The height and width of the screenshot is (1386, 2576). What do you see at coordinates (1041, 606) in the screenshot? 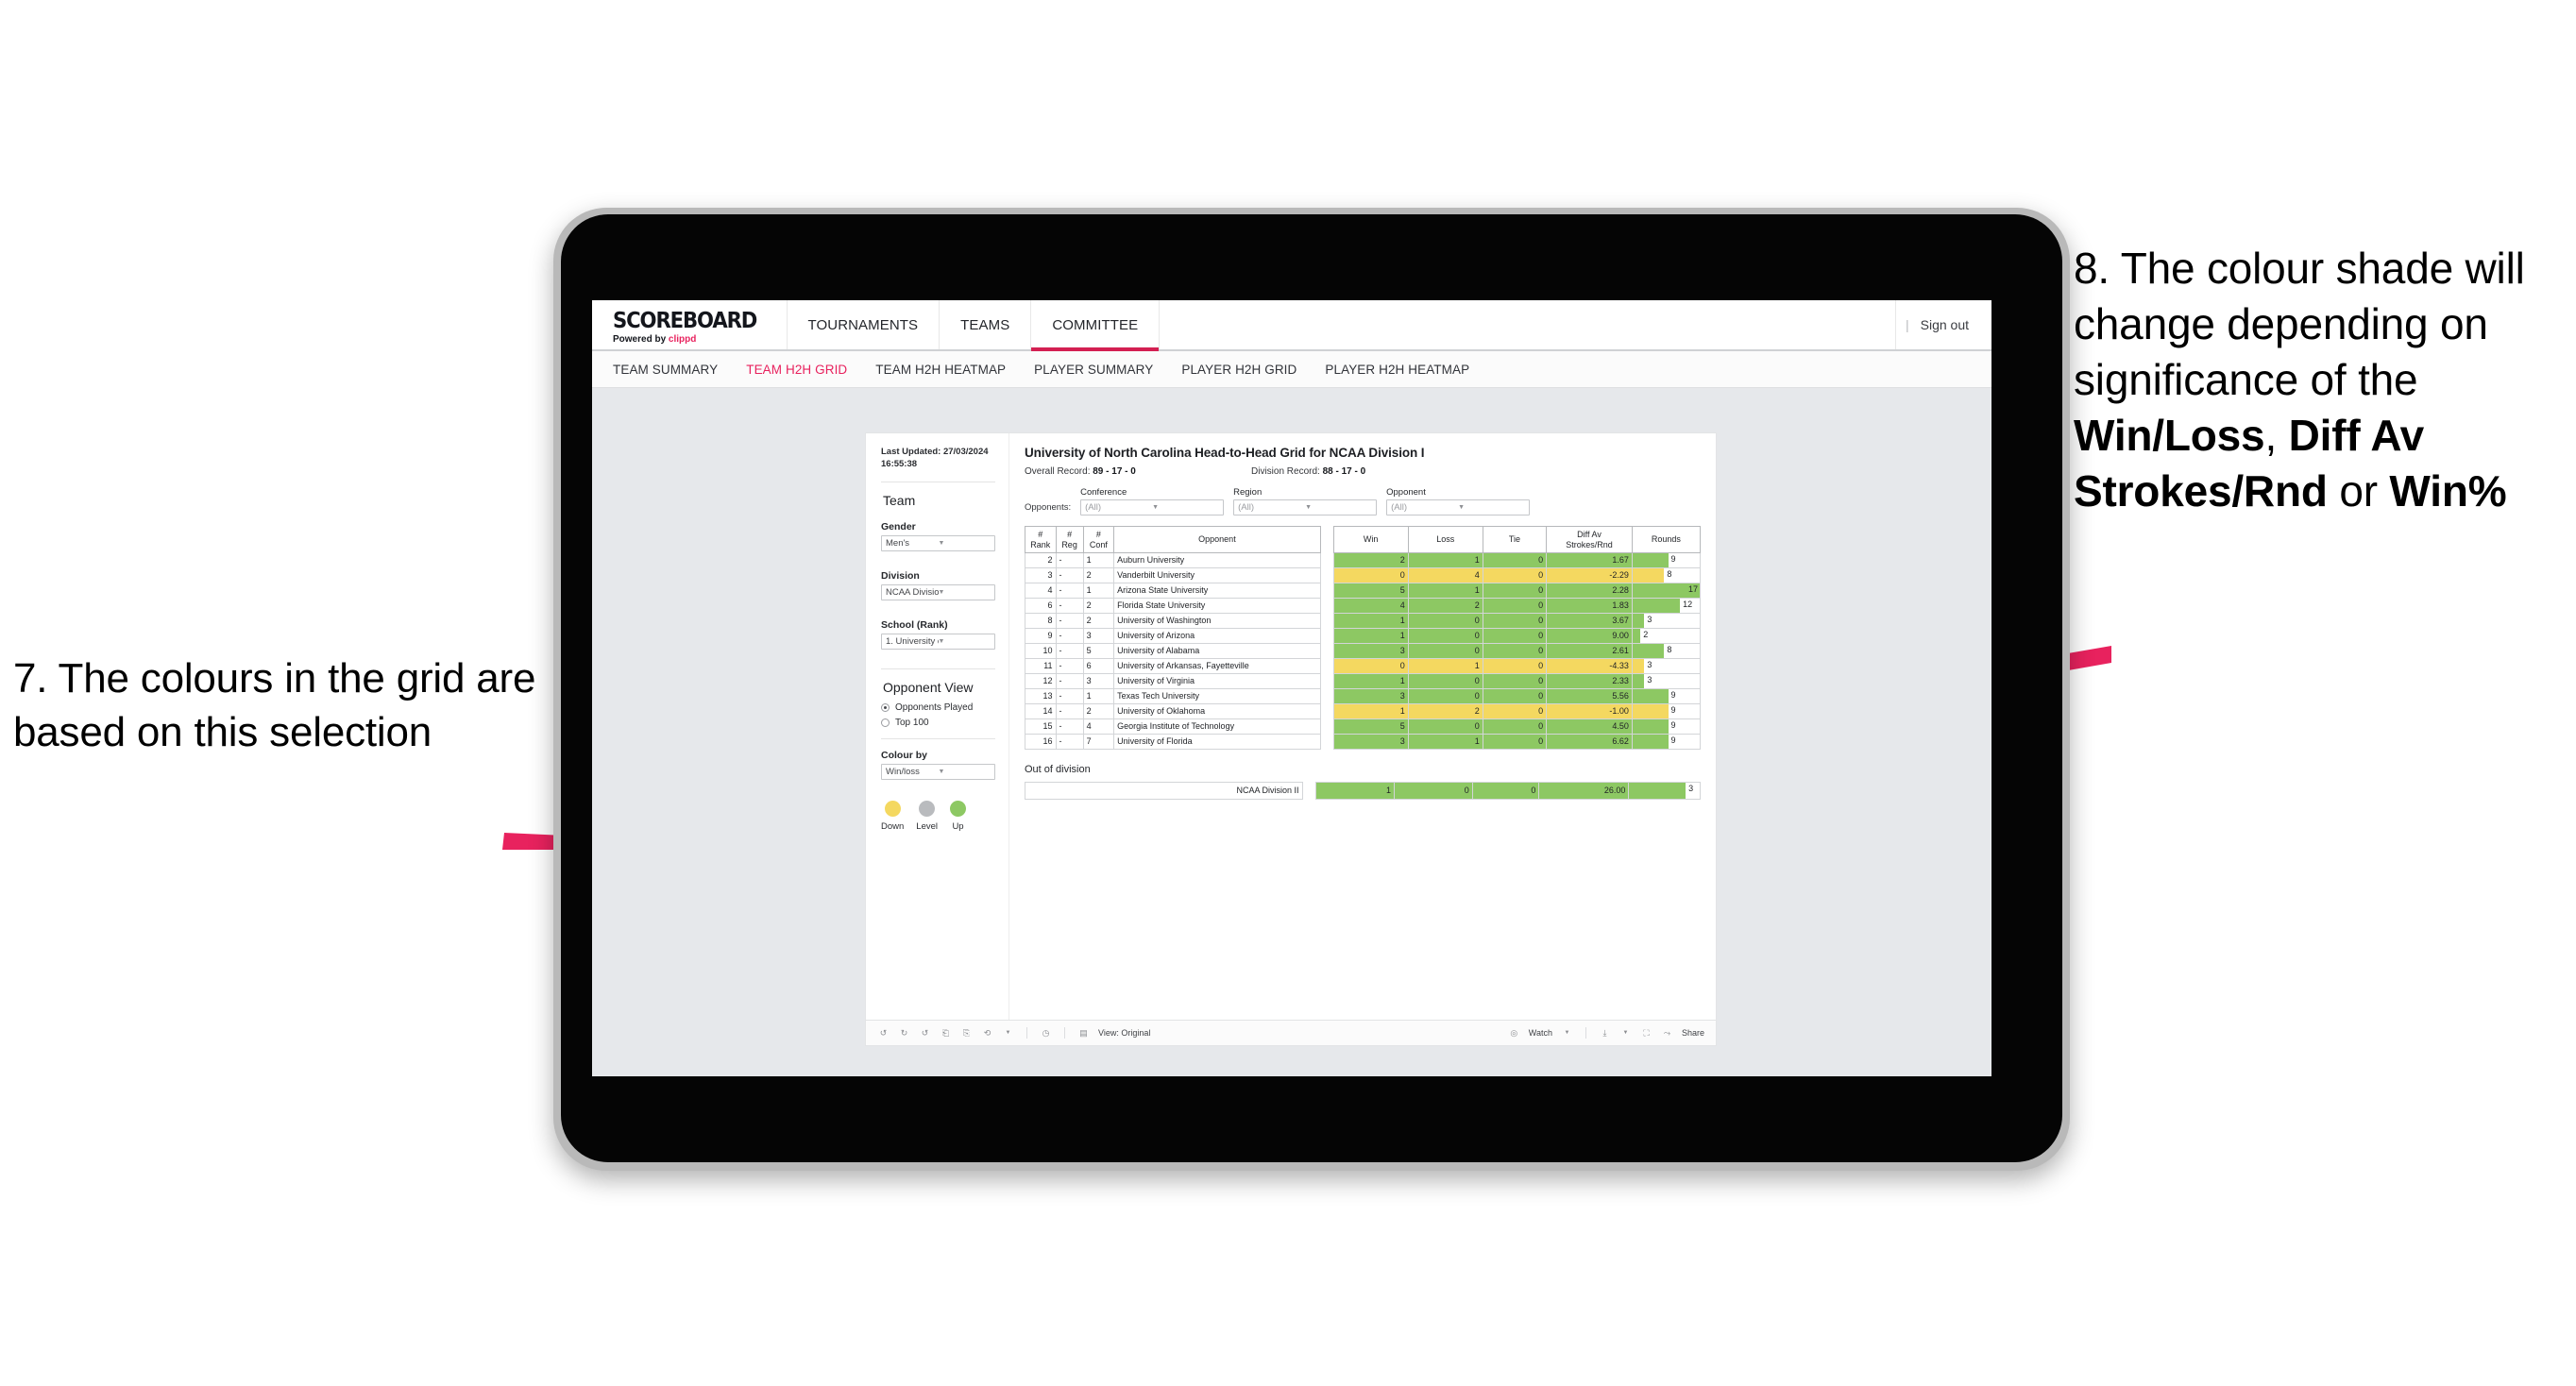
I see `cell-rank: 6` at bounding box center [1041, 606].